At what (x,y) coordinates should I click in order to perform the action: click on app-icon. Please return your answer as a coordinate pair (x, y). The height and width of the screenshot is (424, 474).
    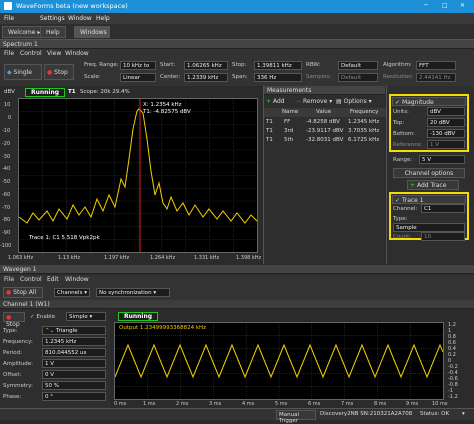
    Looking at the image, I should click on (8, 6).